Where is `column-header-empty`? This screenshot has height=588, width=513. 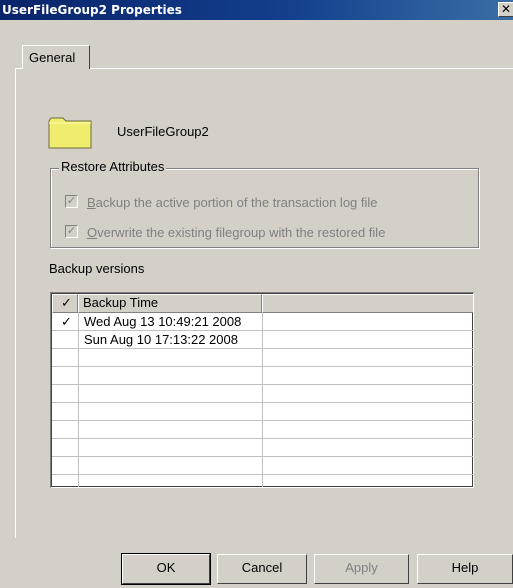
column-header-empty is located at coordinates (367, 303).